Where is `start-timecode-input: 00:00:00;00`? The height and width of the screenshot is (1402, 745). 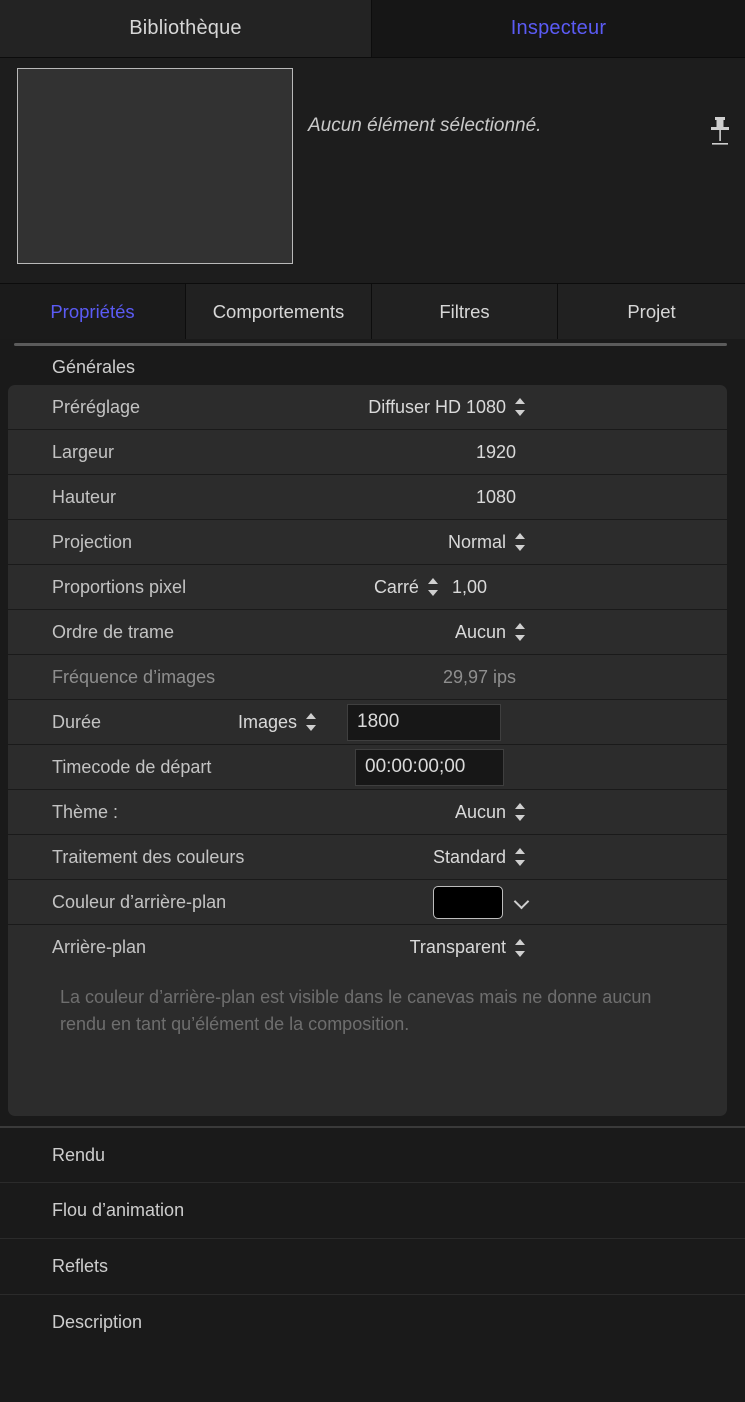
start-timecode-input: 00:00:00;00 is located at coordinates (429, 767).